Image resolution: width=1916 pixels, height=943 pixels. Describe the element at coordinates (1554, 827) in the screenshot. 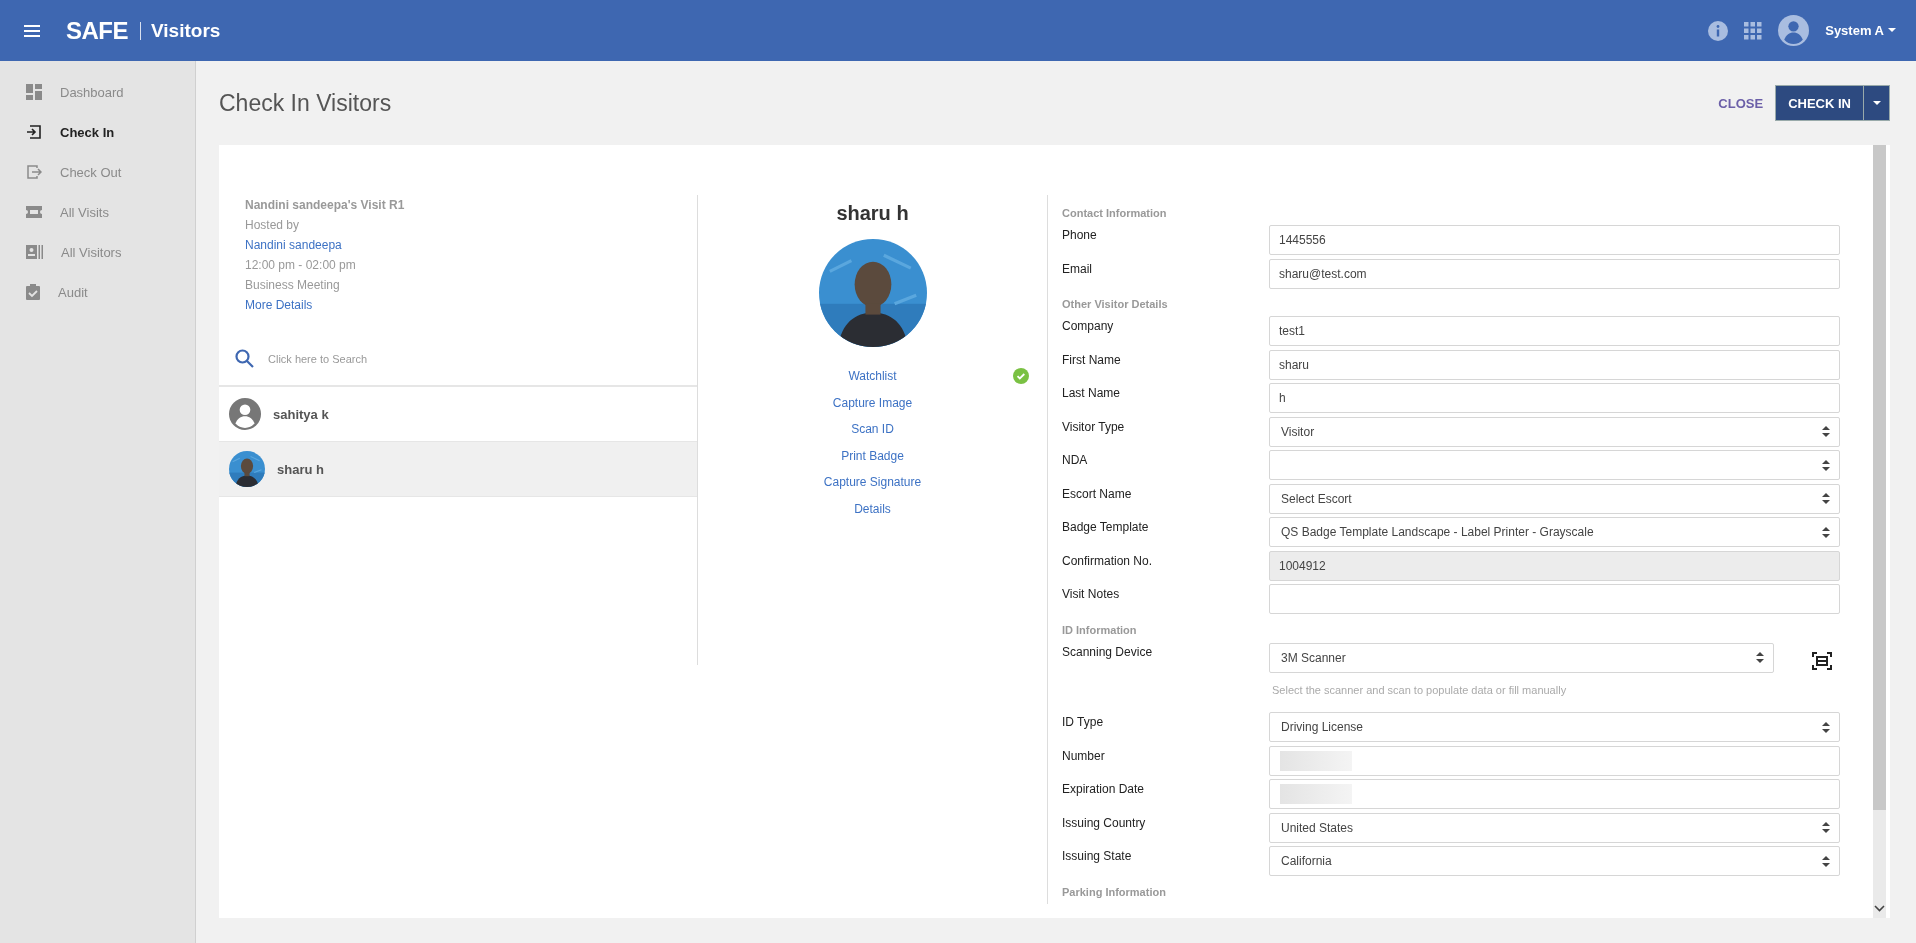

I see `select-field: United States` at that location.